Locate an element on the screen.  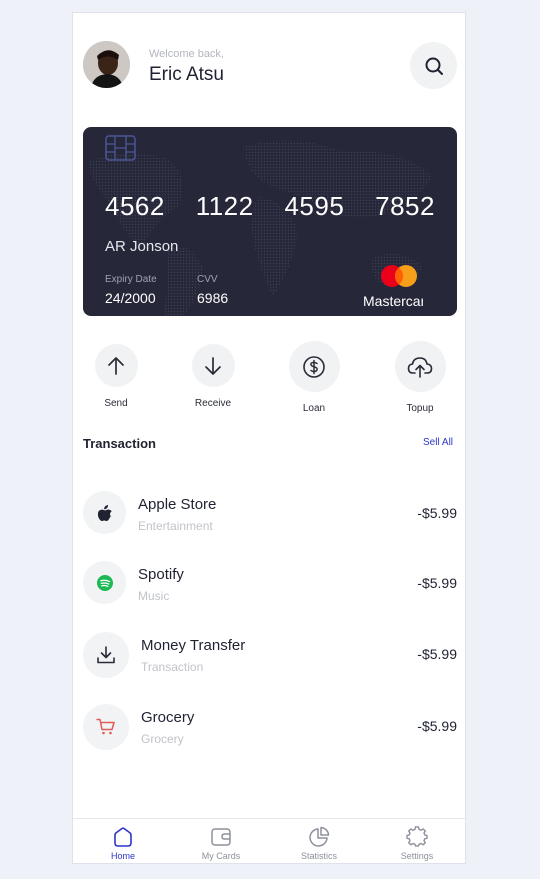
loan-label: Loan is located at coordinates (314, 408).